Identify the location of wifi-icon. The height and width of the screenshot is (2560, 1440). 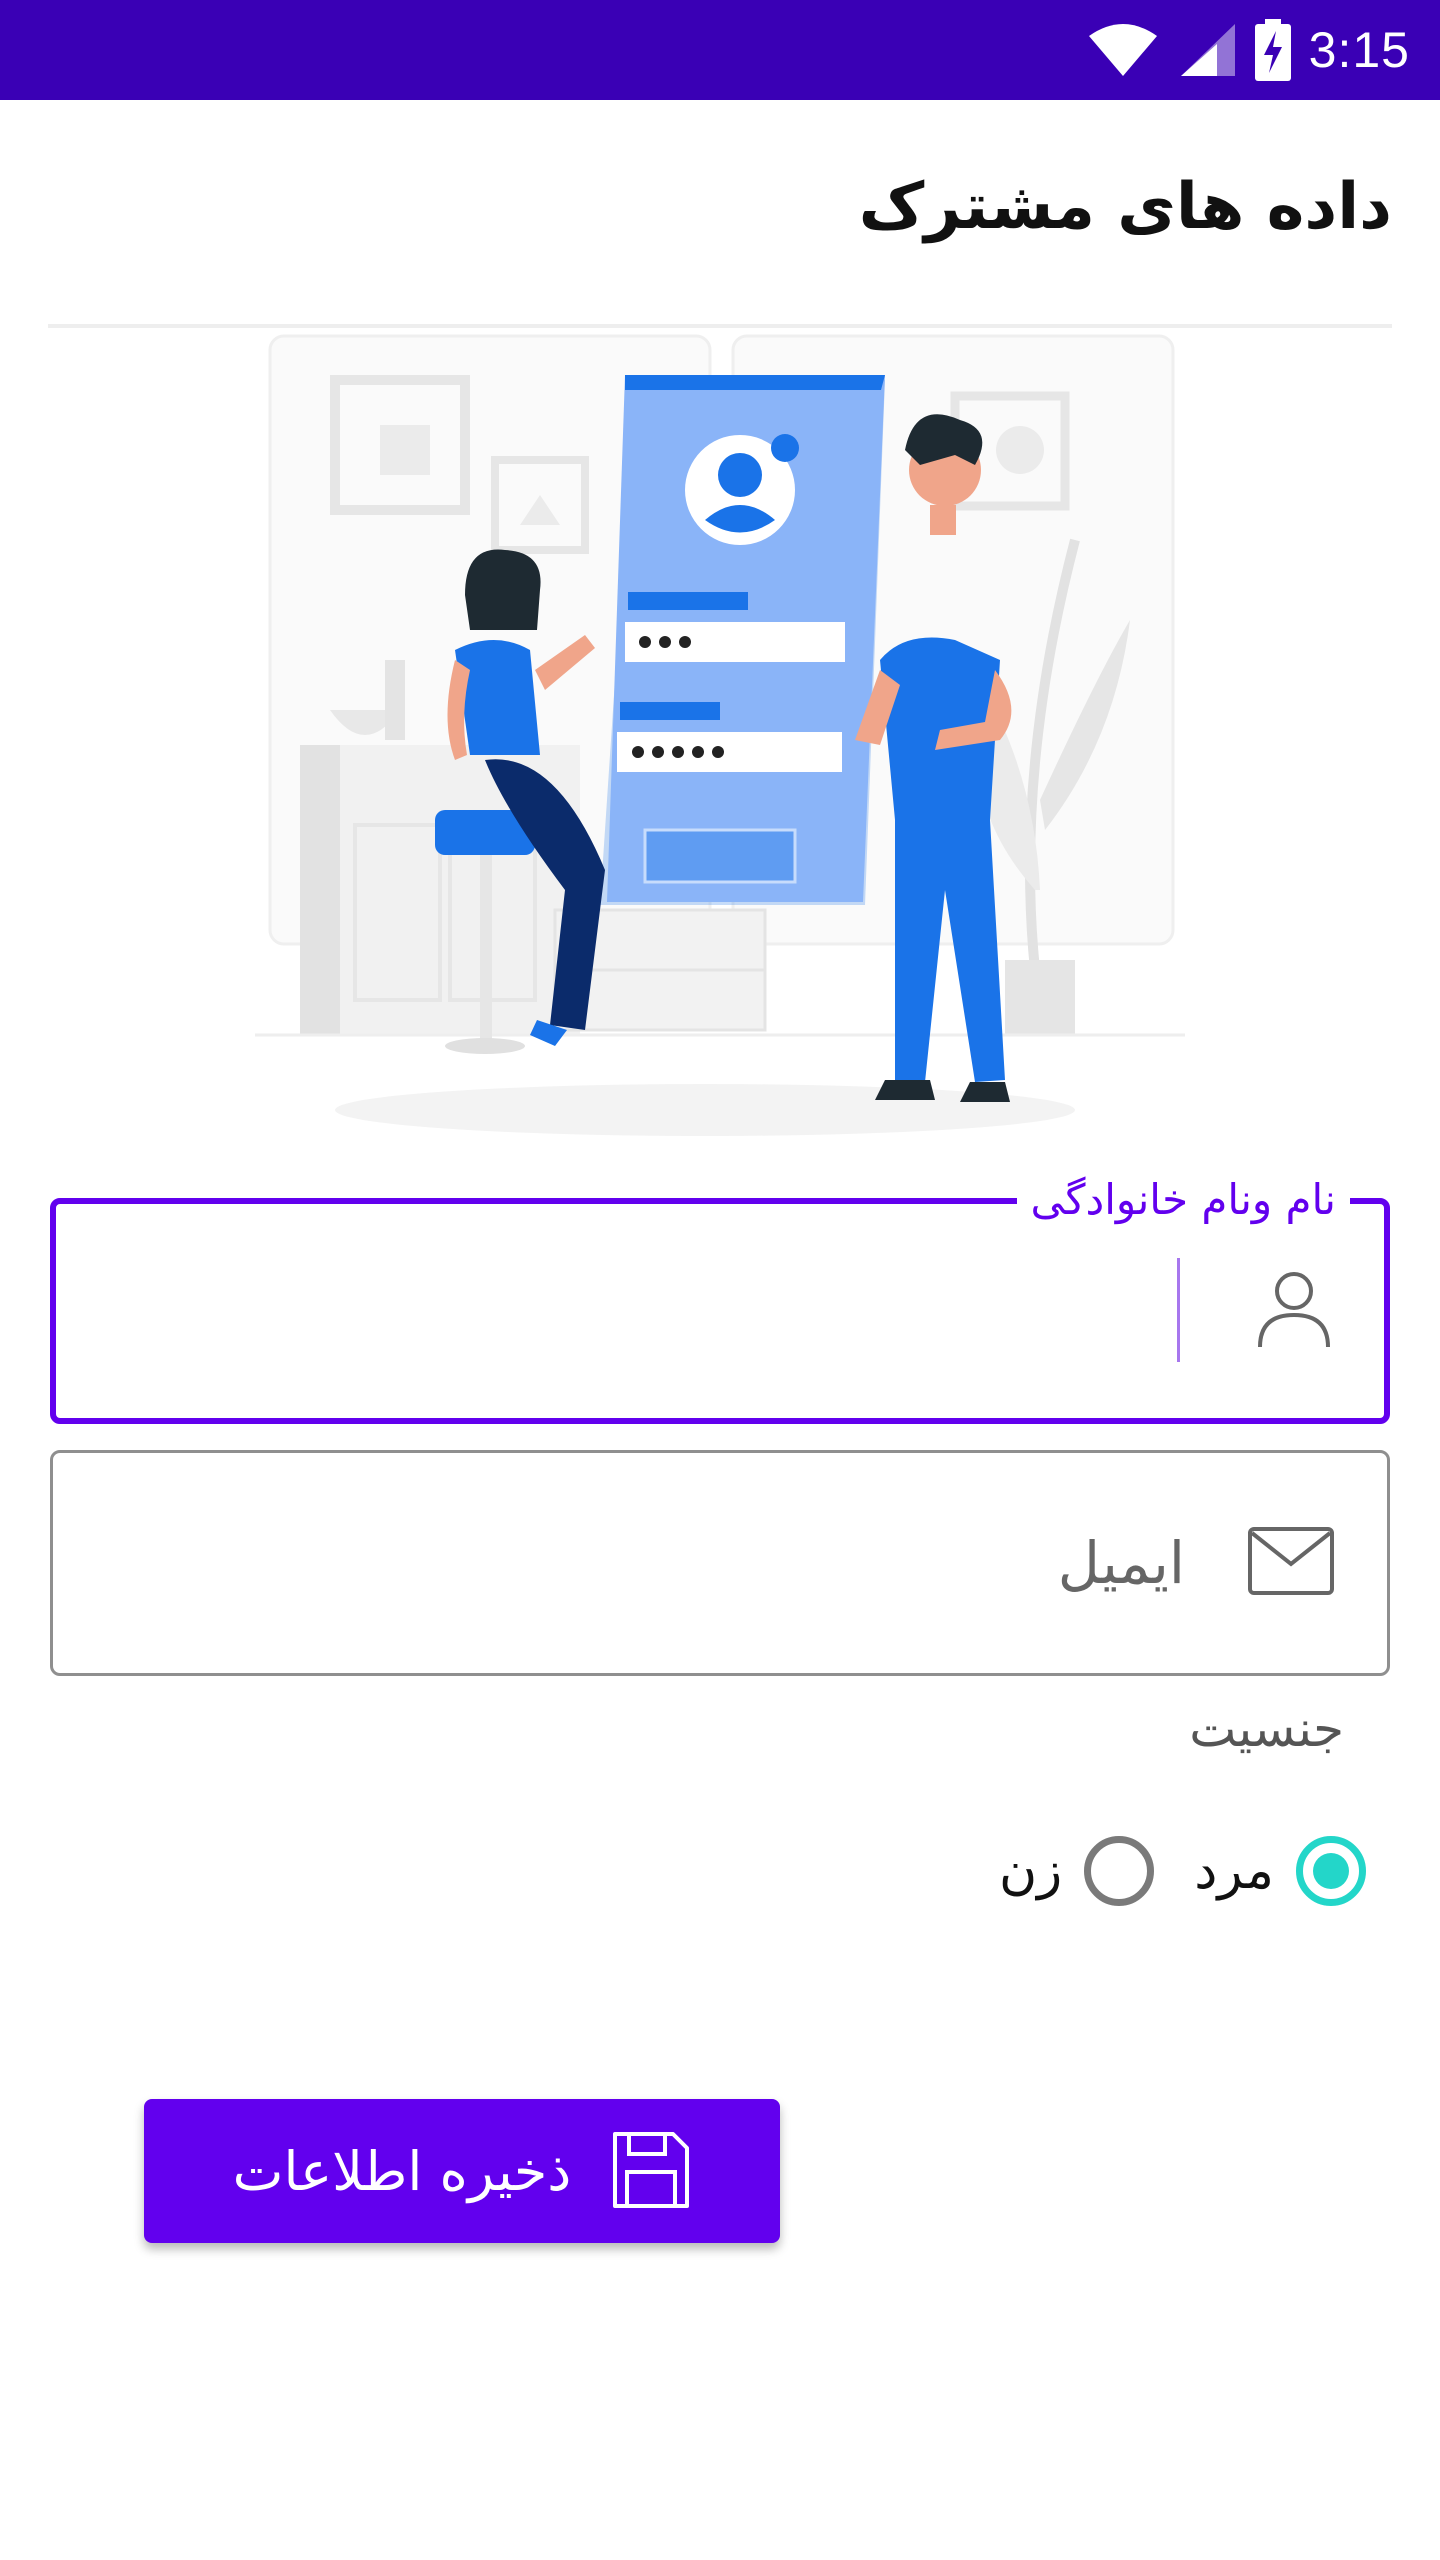
(1122, 50).